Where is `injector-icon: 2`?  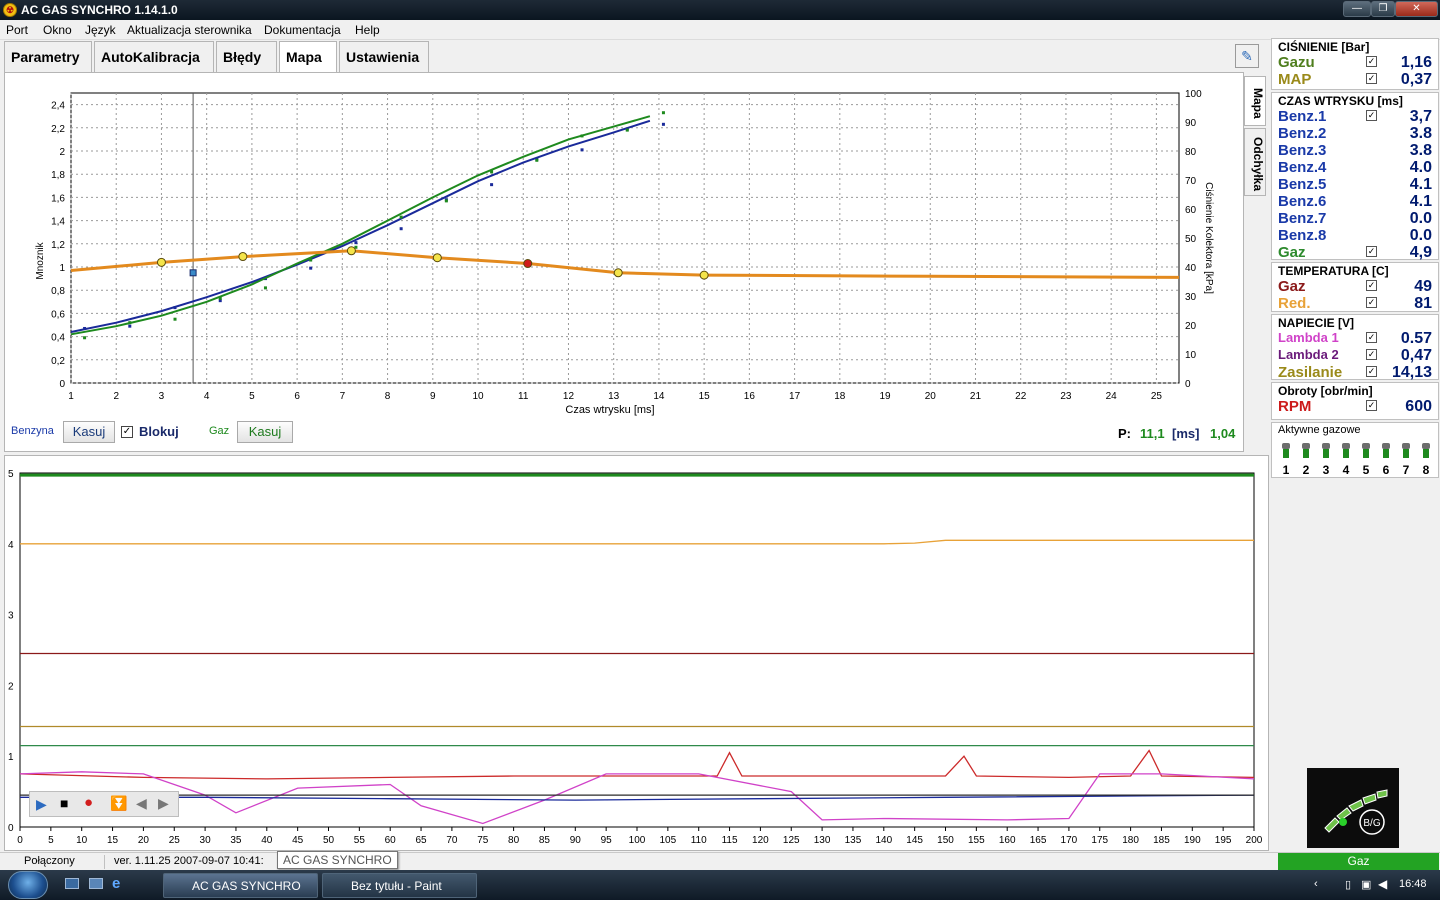
injector-icon: 2 is located at coordinates (1306, 460).